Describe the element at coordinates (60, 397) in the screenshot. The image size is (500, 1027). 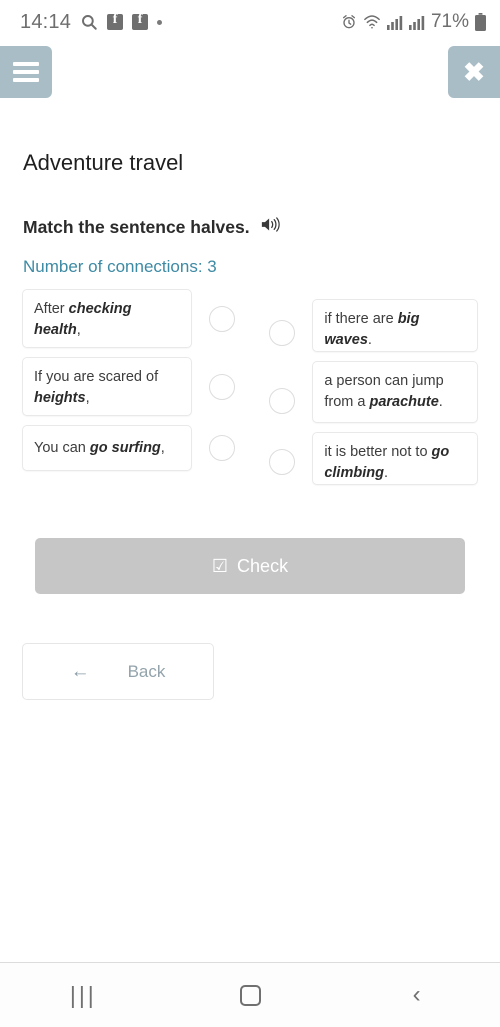
I see `left-card-2-keyword: heights` at that location.